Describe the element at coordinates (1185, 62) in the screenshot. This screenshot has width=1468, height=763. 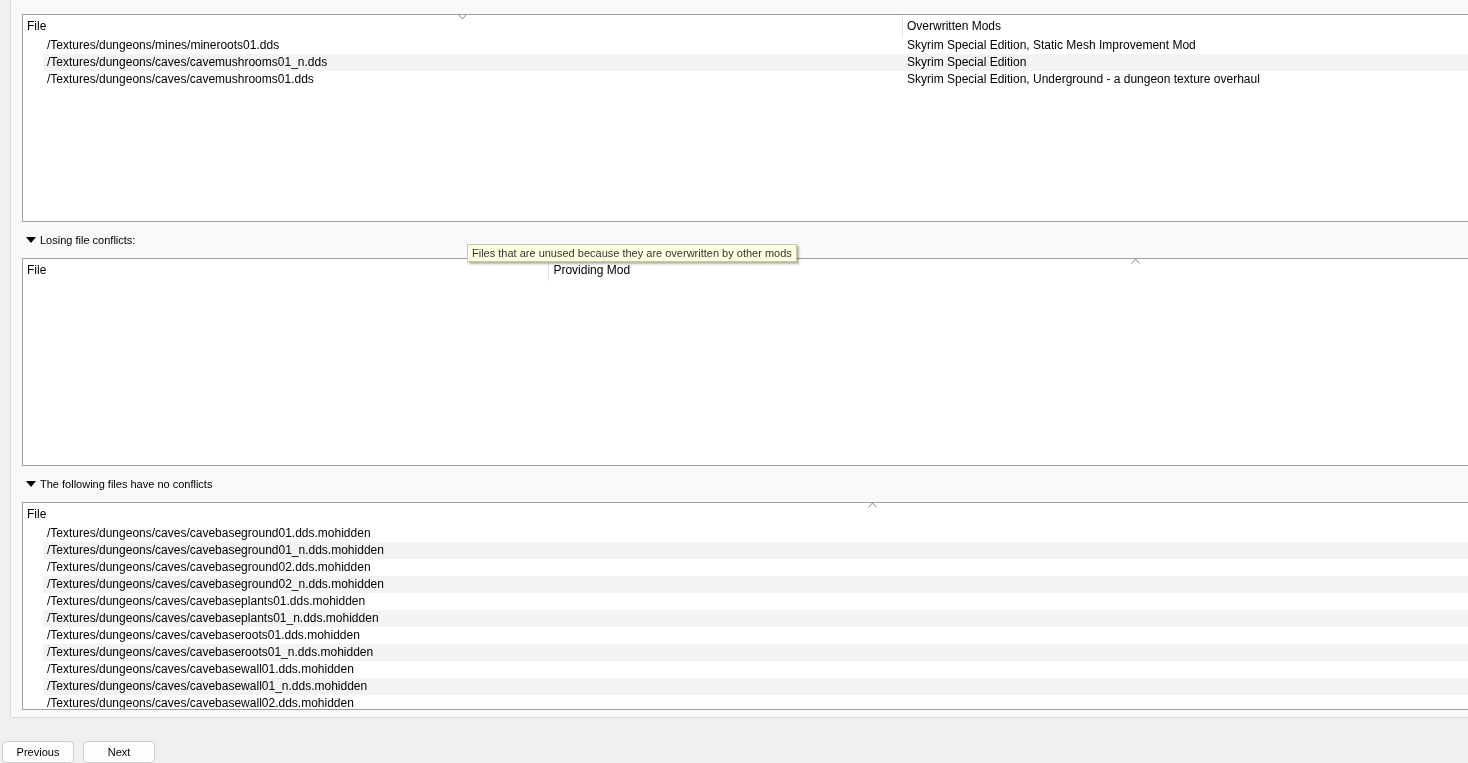
I see `table-cell: Skyrim Special Edition` at that location.